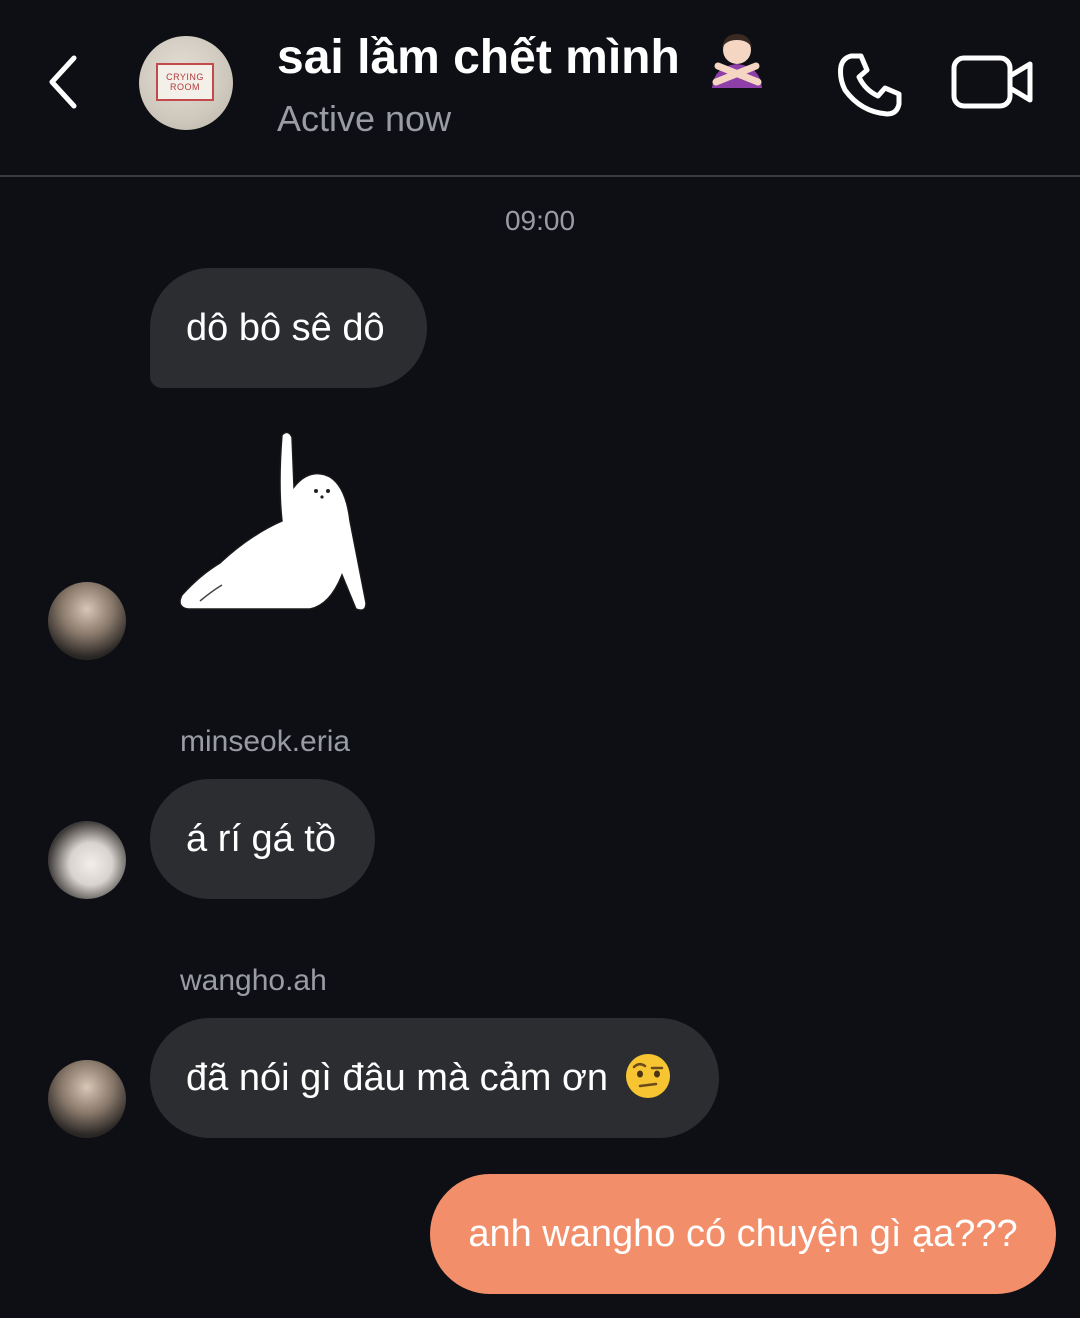 The width and height of the screenshot is (1080, 1318). Describe the element at coordinates (397, 1078) in the screenshot. I see `message-text: đã nói gì đâu mà cảm ơn` at that location.